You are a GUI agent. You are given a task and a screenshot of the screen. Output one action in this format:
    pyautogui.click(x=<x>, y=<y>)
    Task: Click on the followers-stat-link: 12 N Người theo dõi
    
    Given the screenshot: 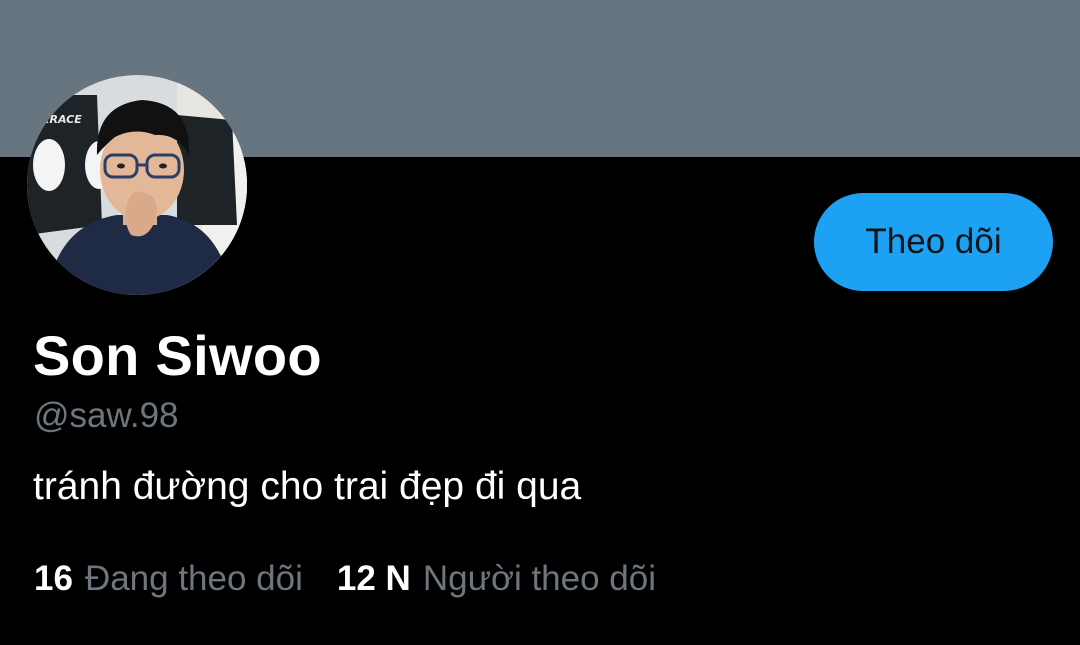 What is the action you would take?
    pyautogui.click(x=496, y=579)
    